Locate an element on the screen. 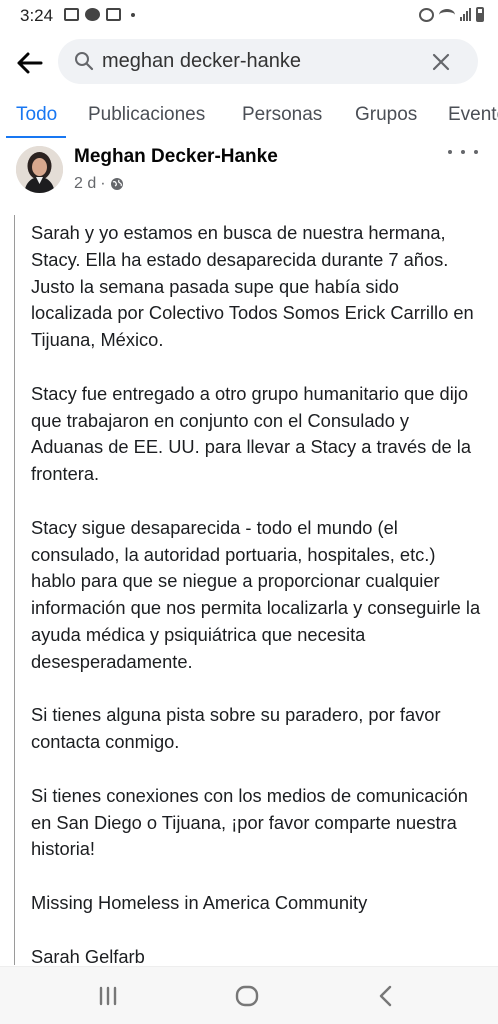 The width and height of the screenshot is (498, 1024). active-tab-indicator is located at coordinates (36, 137).